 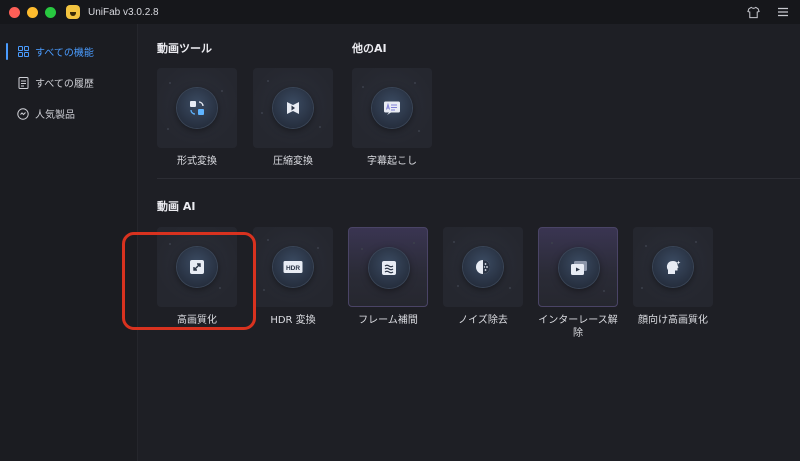 I want to click on deinterlace-icon, so click(x=579, y=268).